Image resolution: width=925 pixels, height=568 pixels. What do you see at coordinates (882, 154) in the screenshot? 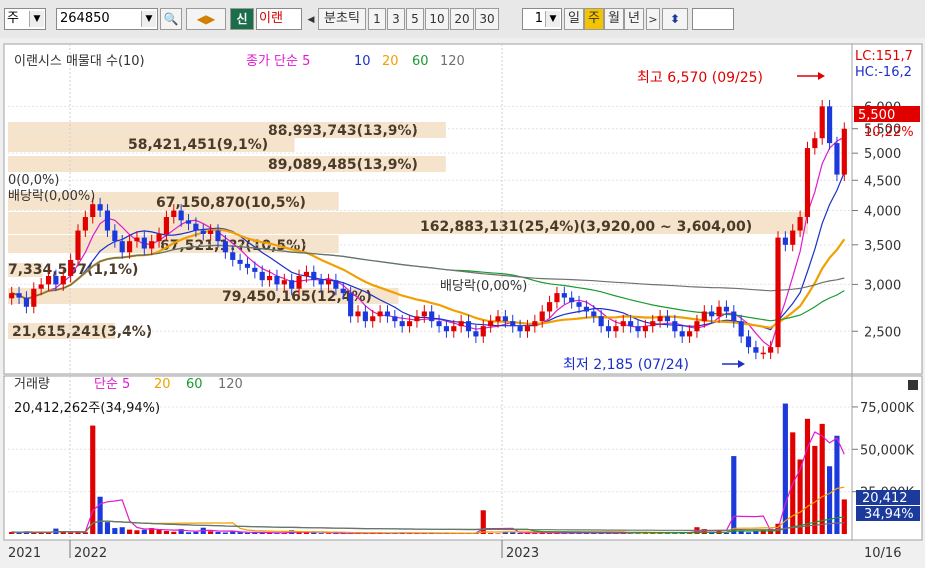
I see `price-tick-label: 5,000` at bounding box center [882, 154].